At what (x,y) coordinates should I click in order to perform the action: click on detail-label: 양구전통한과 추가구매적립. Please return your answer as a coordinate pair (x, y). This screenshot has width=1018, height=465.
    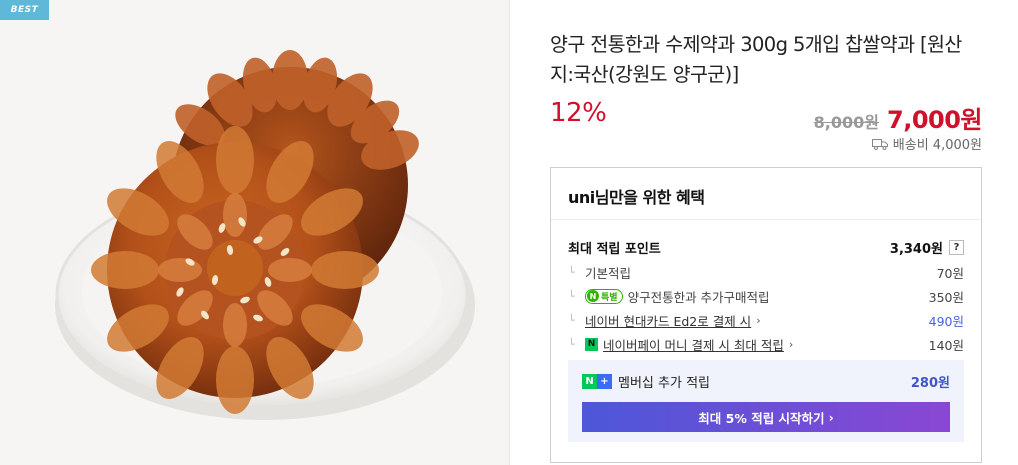
    Looking at the image, I should click on (698, 297).